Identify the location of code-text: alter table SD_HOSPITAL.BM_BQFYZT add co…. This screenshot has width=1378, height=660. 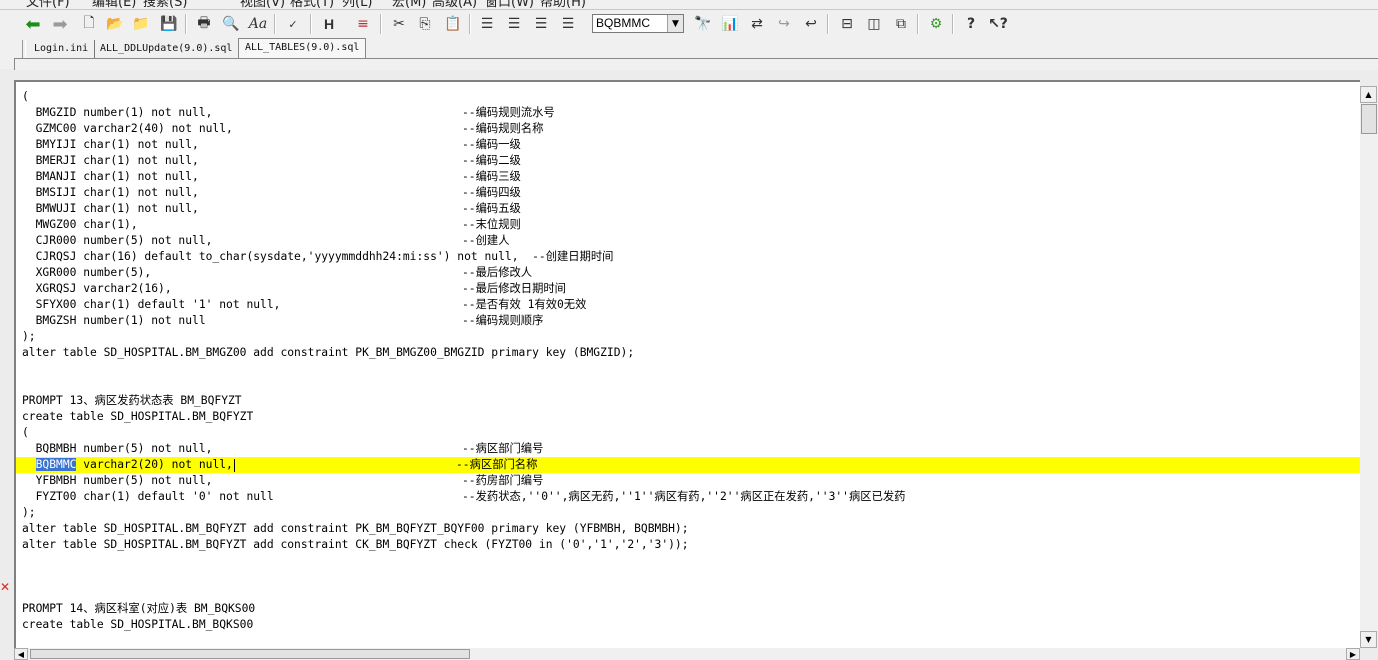
(355, 528).